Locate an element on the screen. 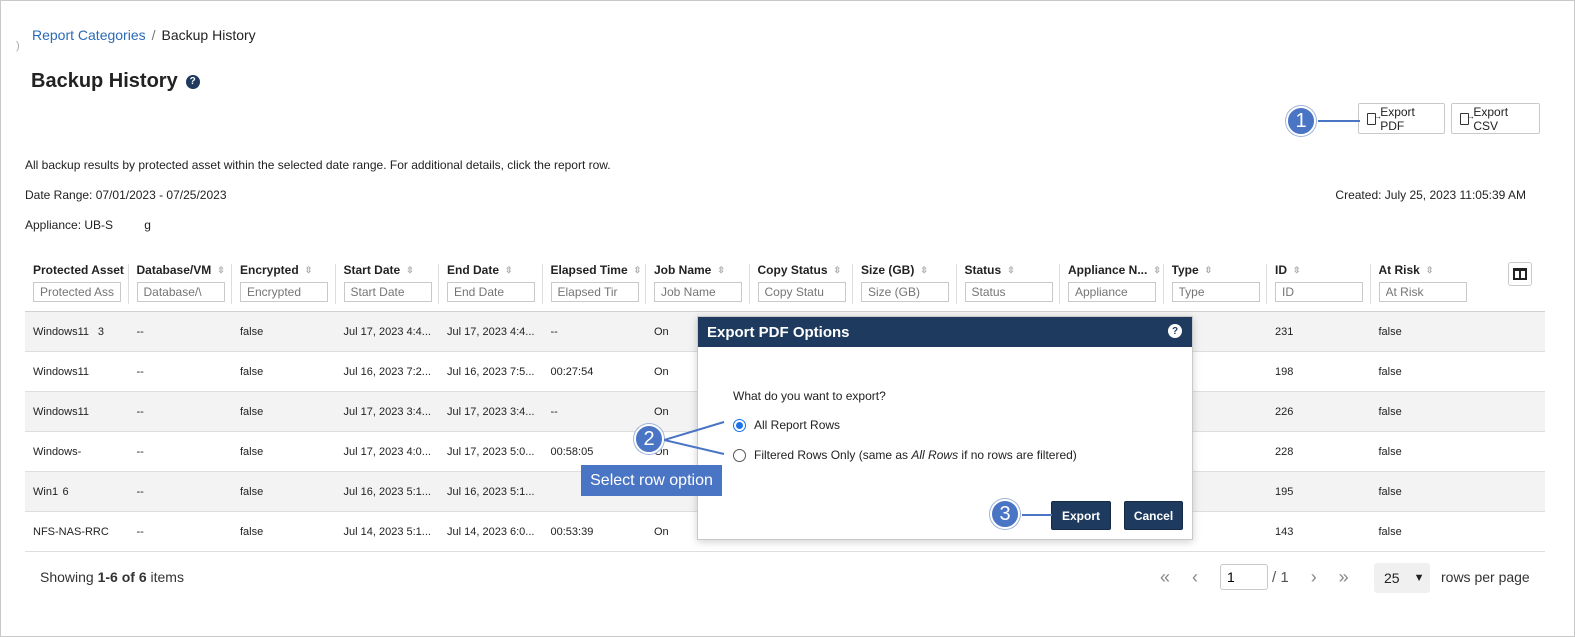  column-header: Encrypted ⇳ is located at coordinates (284, 283).